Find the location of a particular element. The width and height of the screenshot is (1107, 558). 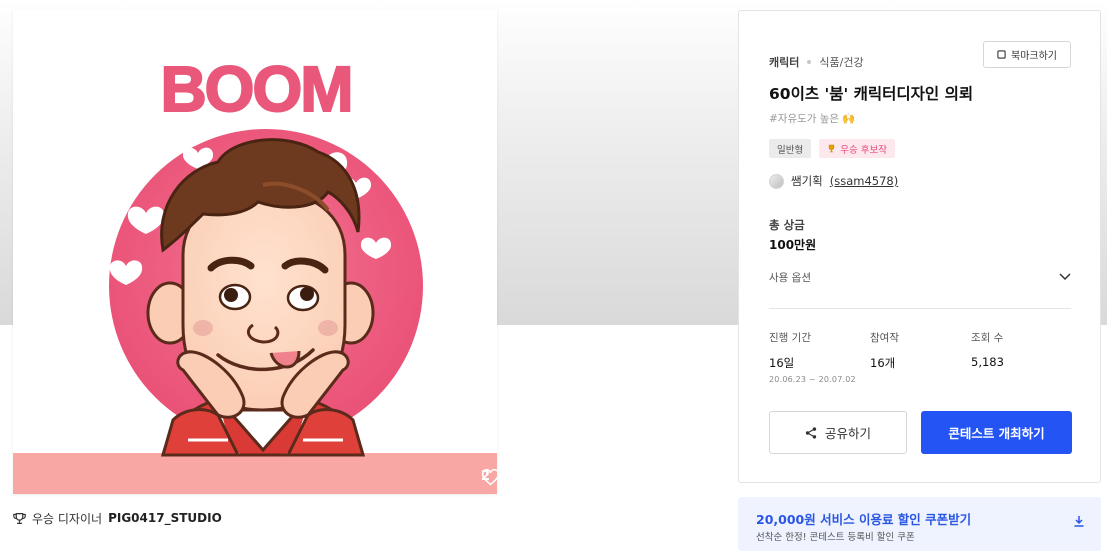

award-badge: 우승 후보작 is located at coordinates (857, 148).